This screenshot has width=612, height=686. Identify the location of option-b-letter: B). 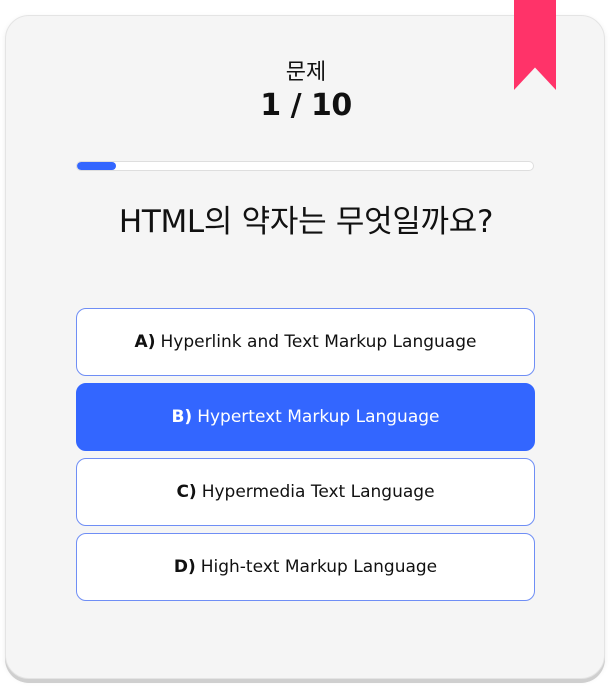
(182, 417).